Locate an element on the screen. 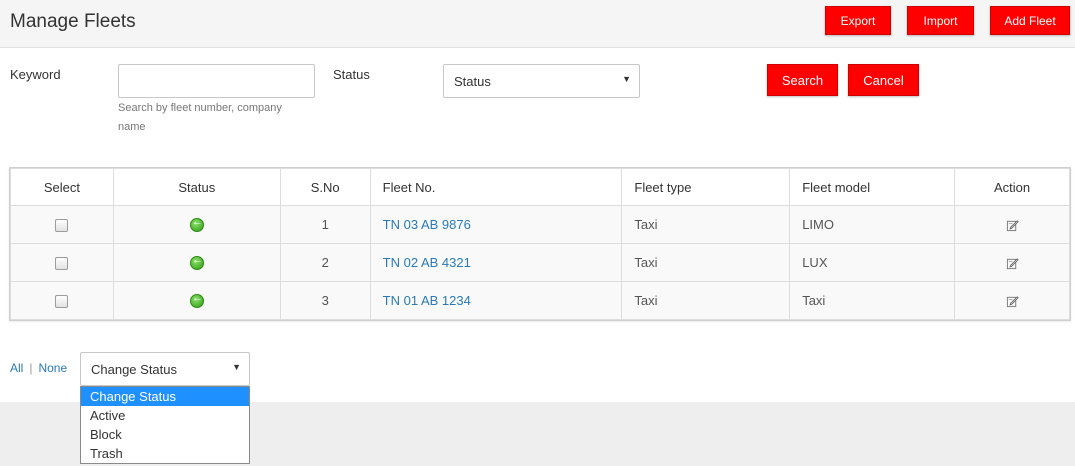  status-filter-value: Status is located at coordinates (472, 81).